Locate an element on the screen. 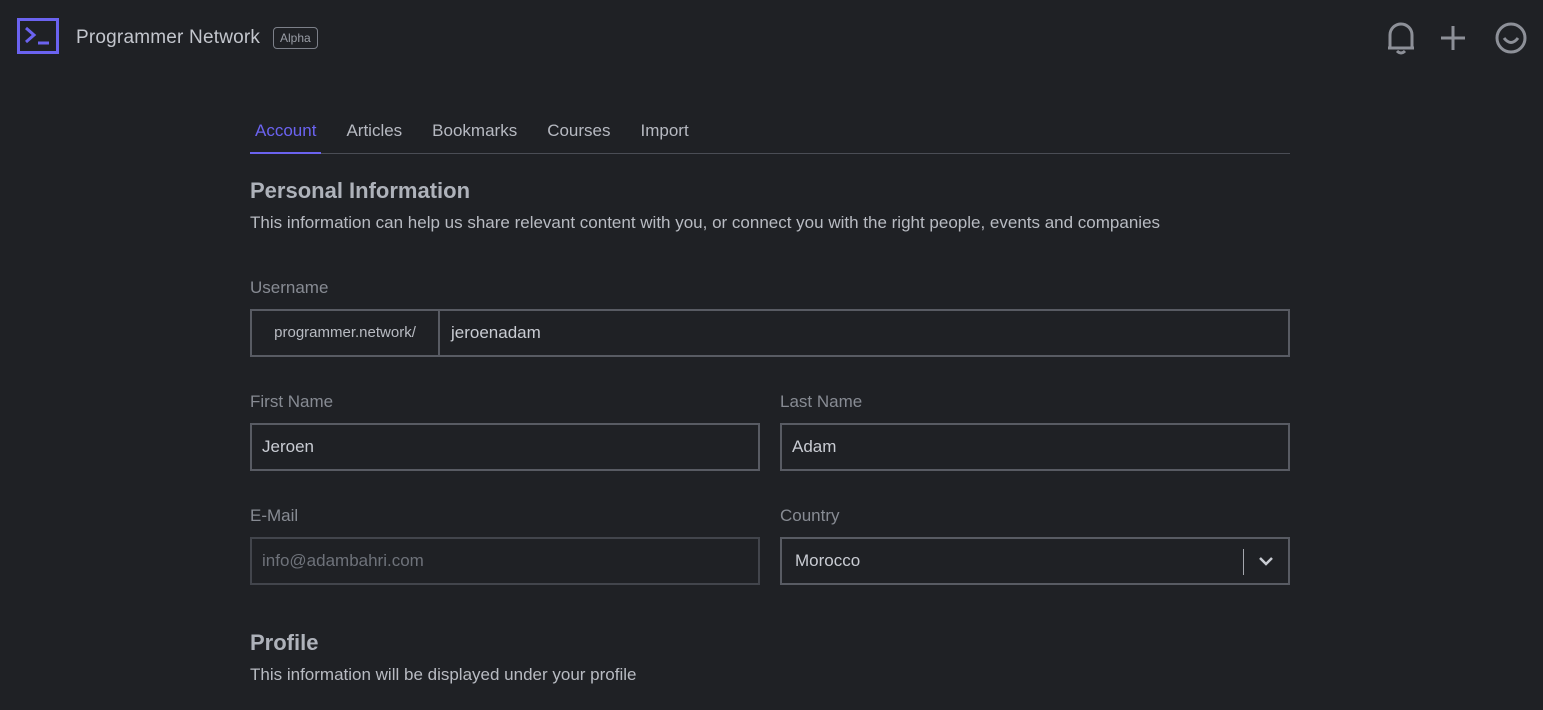 This screenshot has height=710, width=1543. country-value: Morocco is located at coordinates (828, 560).